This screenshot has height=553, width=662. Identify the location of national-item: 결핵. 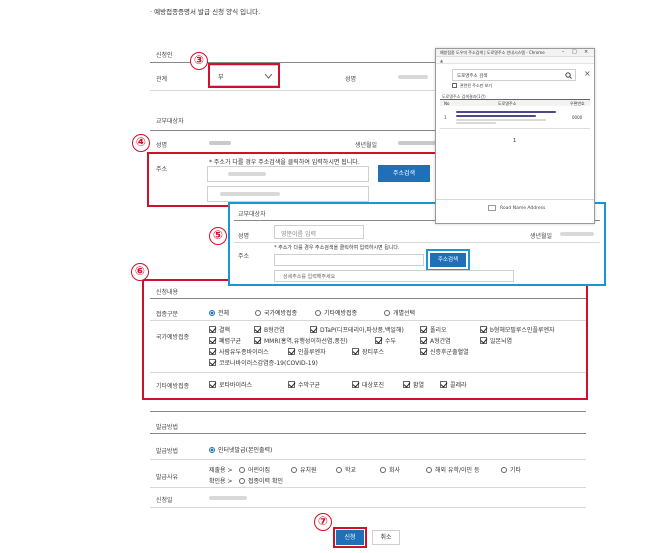
(219, 329).